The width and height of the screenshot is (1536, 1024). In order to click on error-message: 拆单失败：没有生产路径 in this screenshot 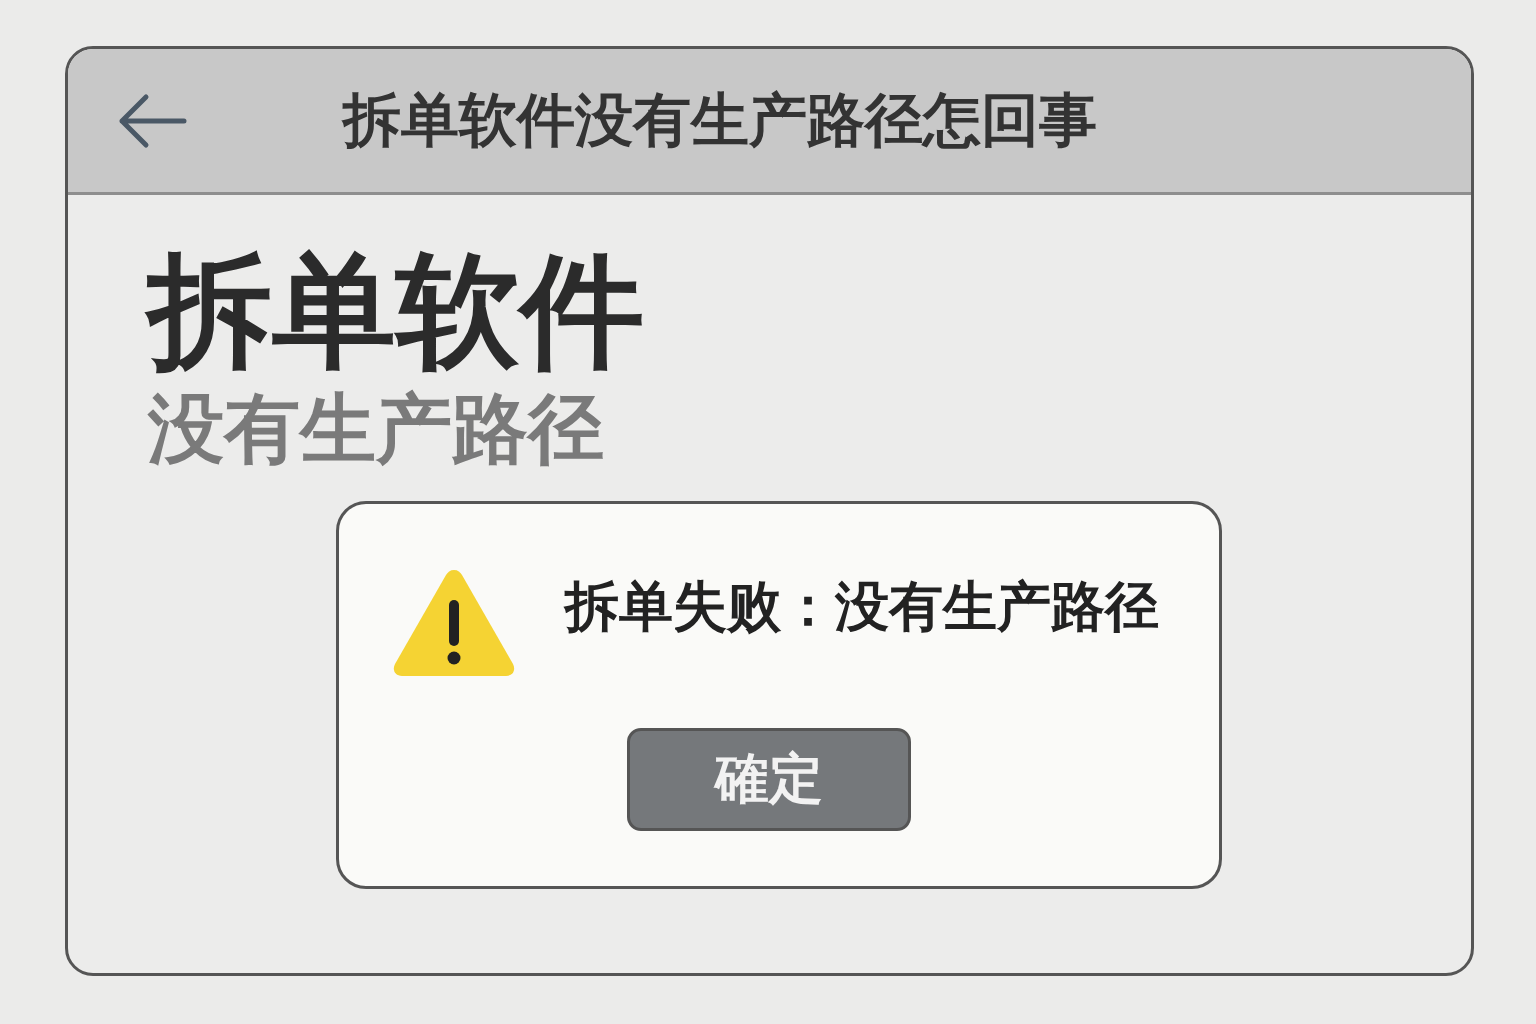, I will do `click(862, 606)`.